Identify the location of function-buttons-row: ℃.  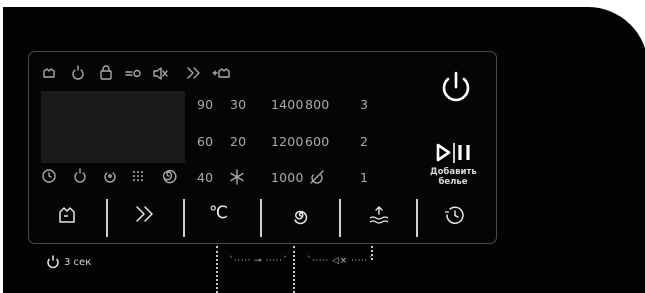
(262, 219).